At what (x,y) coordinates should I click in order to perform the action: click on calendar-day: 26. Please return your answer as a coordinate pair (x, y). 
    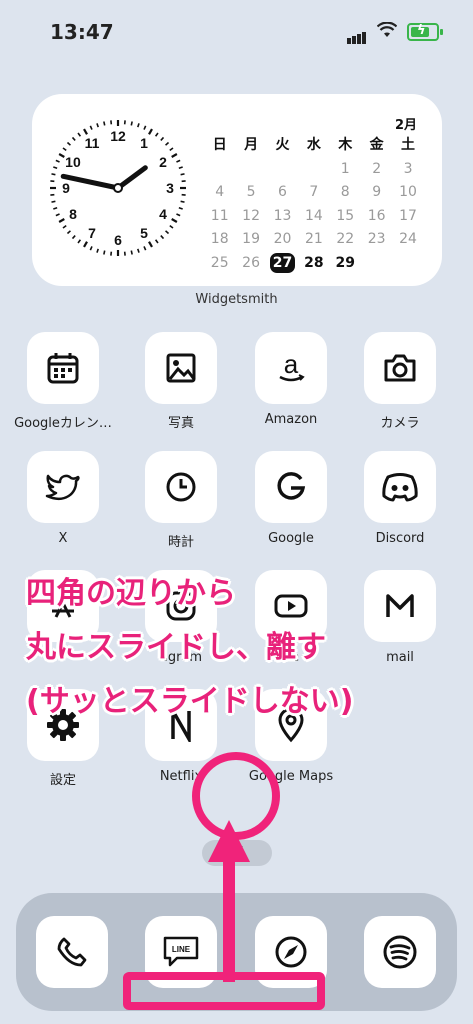
    Looking at the image, I should click on (251, 262).